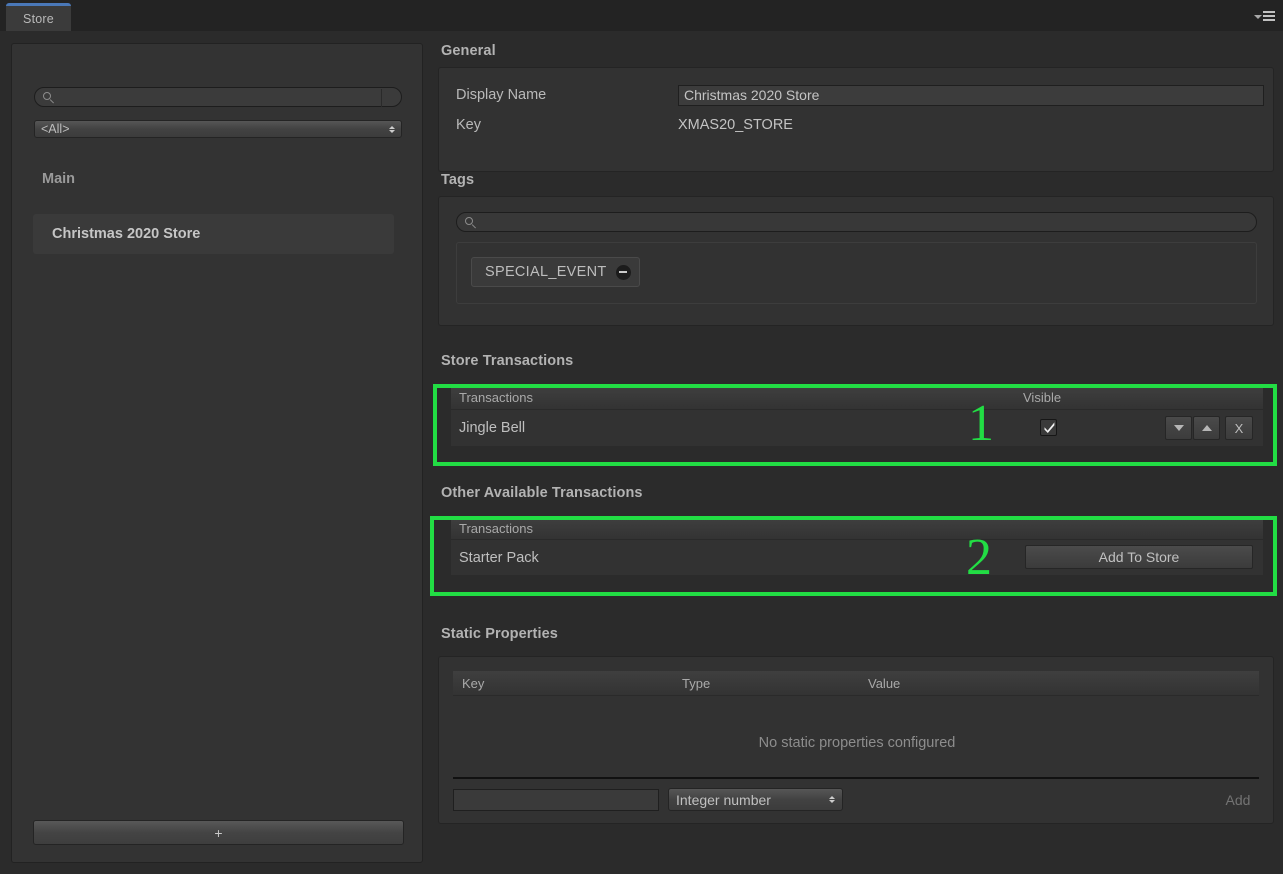 The width and height of the screenshot is (1283, 874). I want to click on tags-section: SPECIAL_EVENT, so click(856, 261).